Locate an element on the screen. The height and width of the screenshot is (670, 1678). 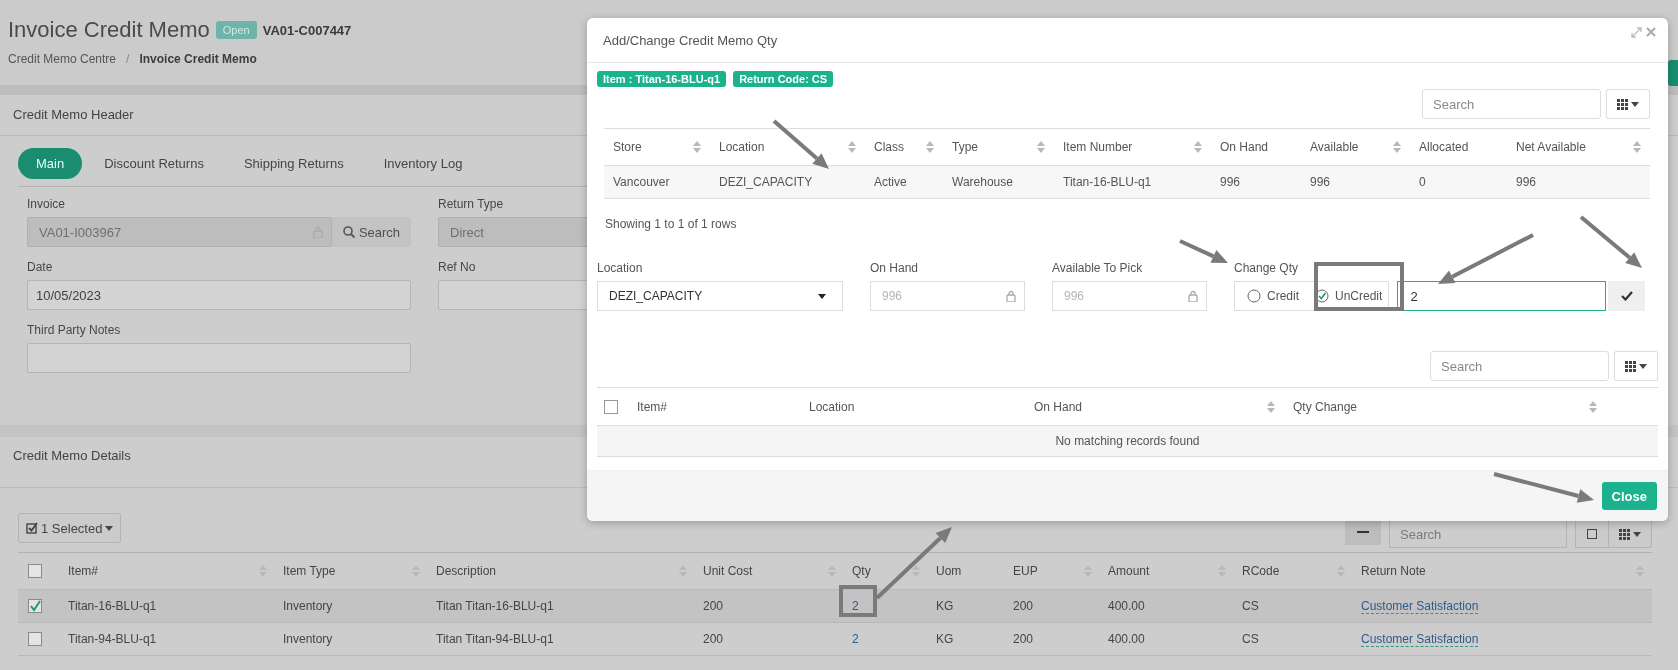
document-number: VA01-C007447 is located at coordinates (307, 30).